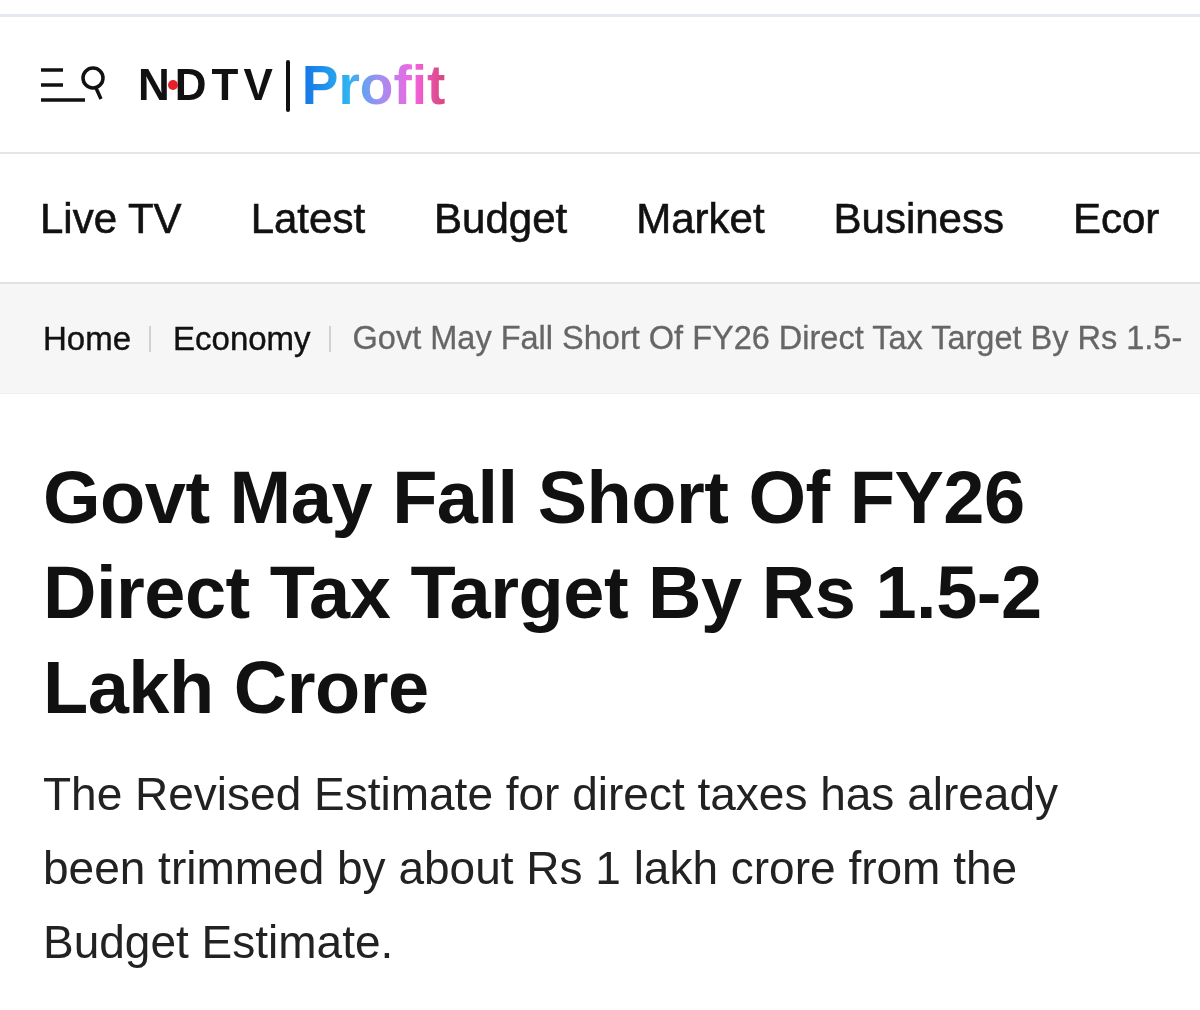  Describe the element at coordinates (767, 338) in the screenshot. I see `breadcrumb-current: Govt May Fall Short Of FY26 Direct Tax Target By Rs 1.5-` at that location.